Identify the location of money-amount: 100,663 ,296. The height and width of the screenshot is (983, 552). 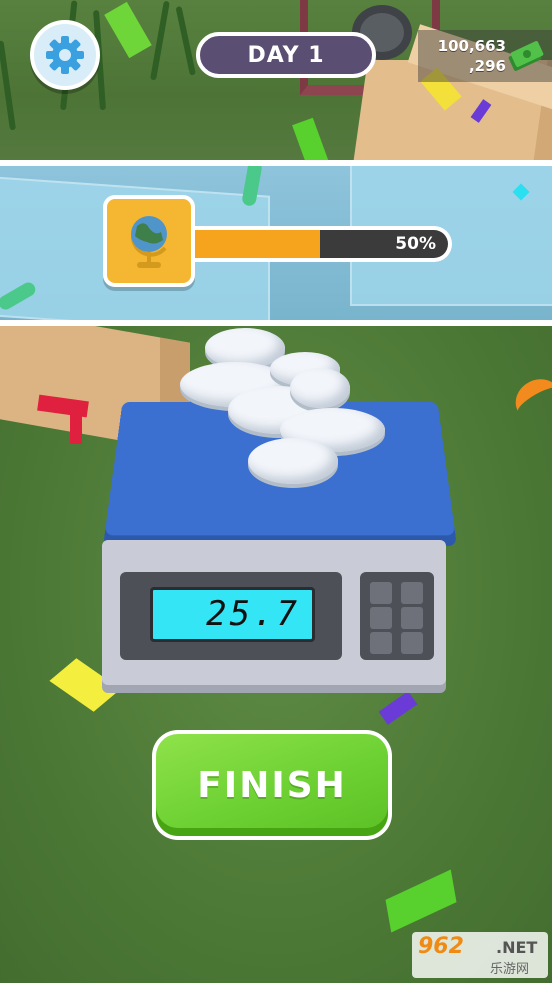
(465, 56).